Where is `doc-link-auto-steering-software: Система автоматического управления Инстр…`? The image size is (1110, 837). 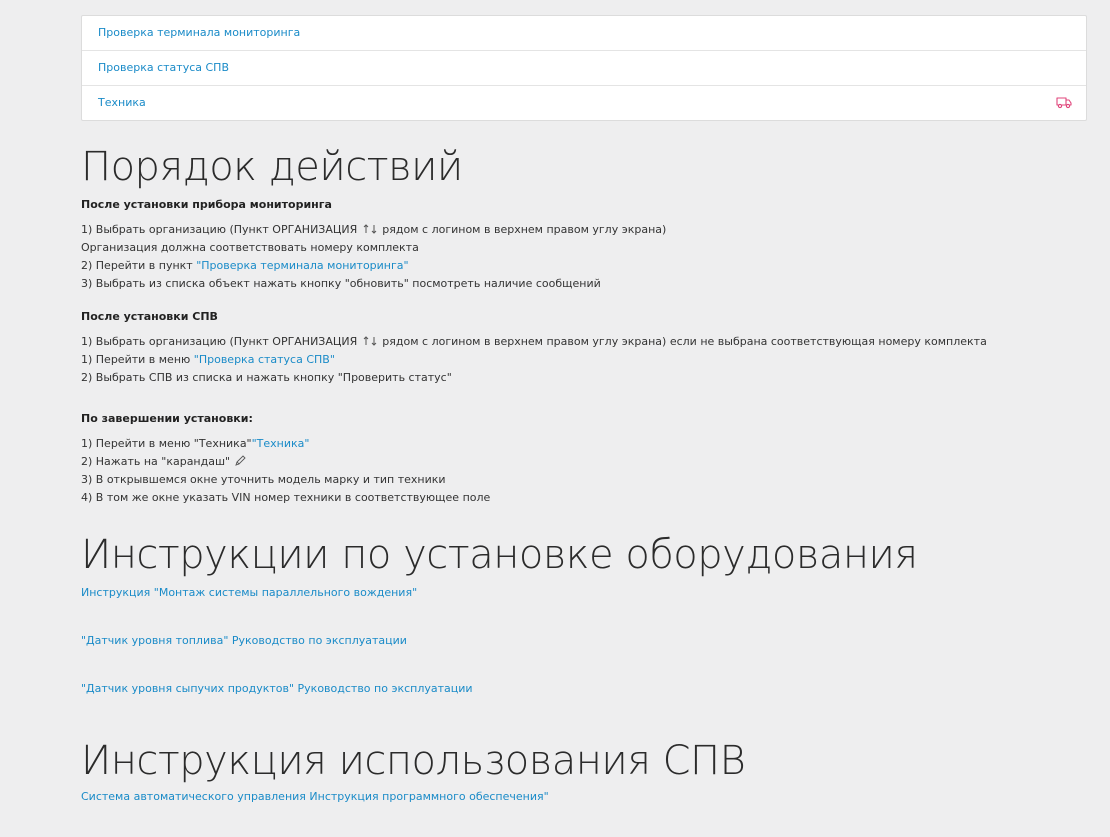
doc-link-auto-steering-software: Система автоматического управления Инстр… is located at coordinates (586, 797).